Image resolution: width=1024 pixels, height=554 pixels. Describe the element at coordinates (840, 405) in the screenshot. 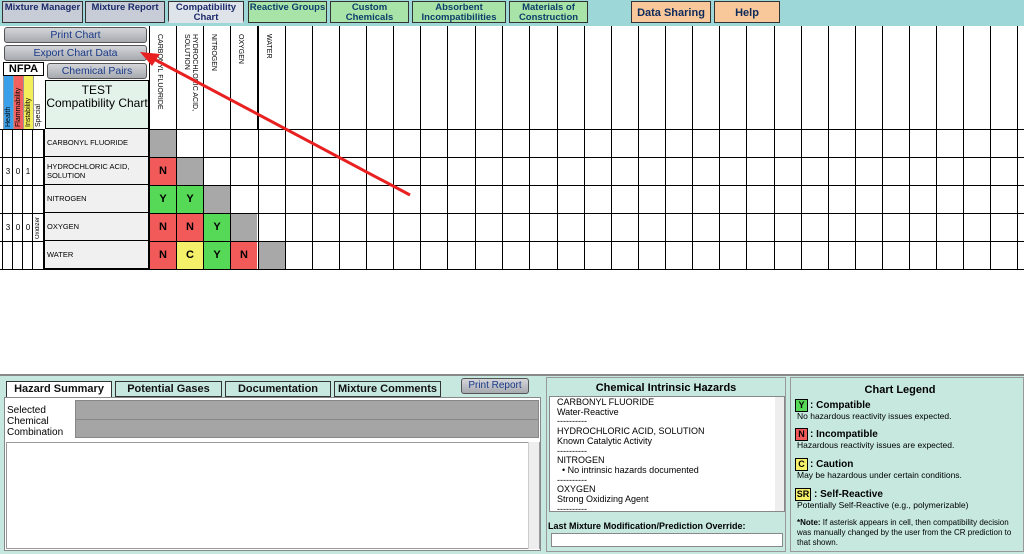

I see `legend-title: : Compatible` at that location.